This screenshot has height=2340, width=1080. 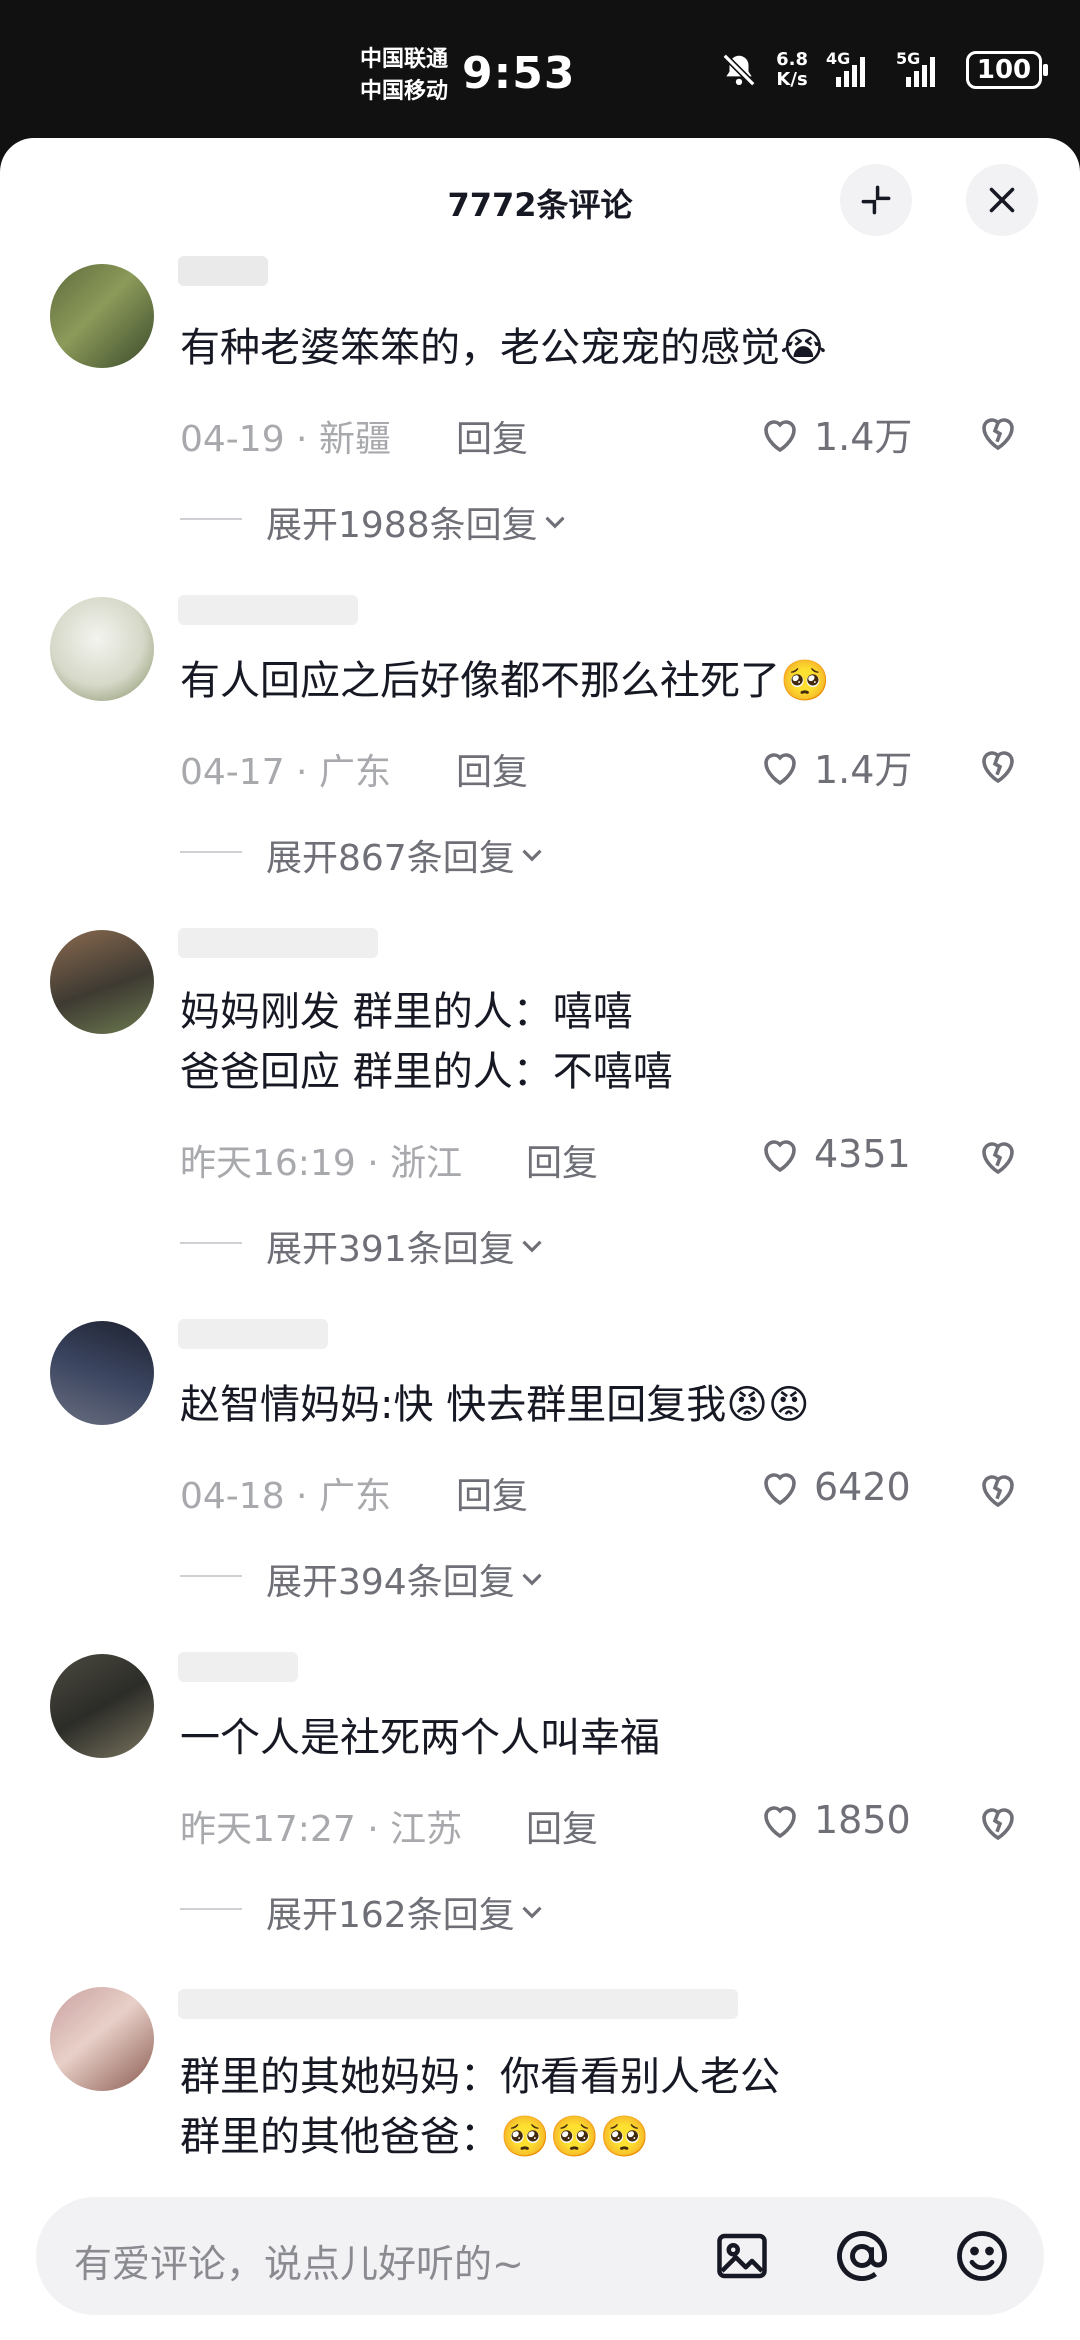 What do you see at coordinates (982, 2256) in the screenshot?
I see `emoji-icon` at bounding box center [982, 2256].